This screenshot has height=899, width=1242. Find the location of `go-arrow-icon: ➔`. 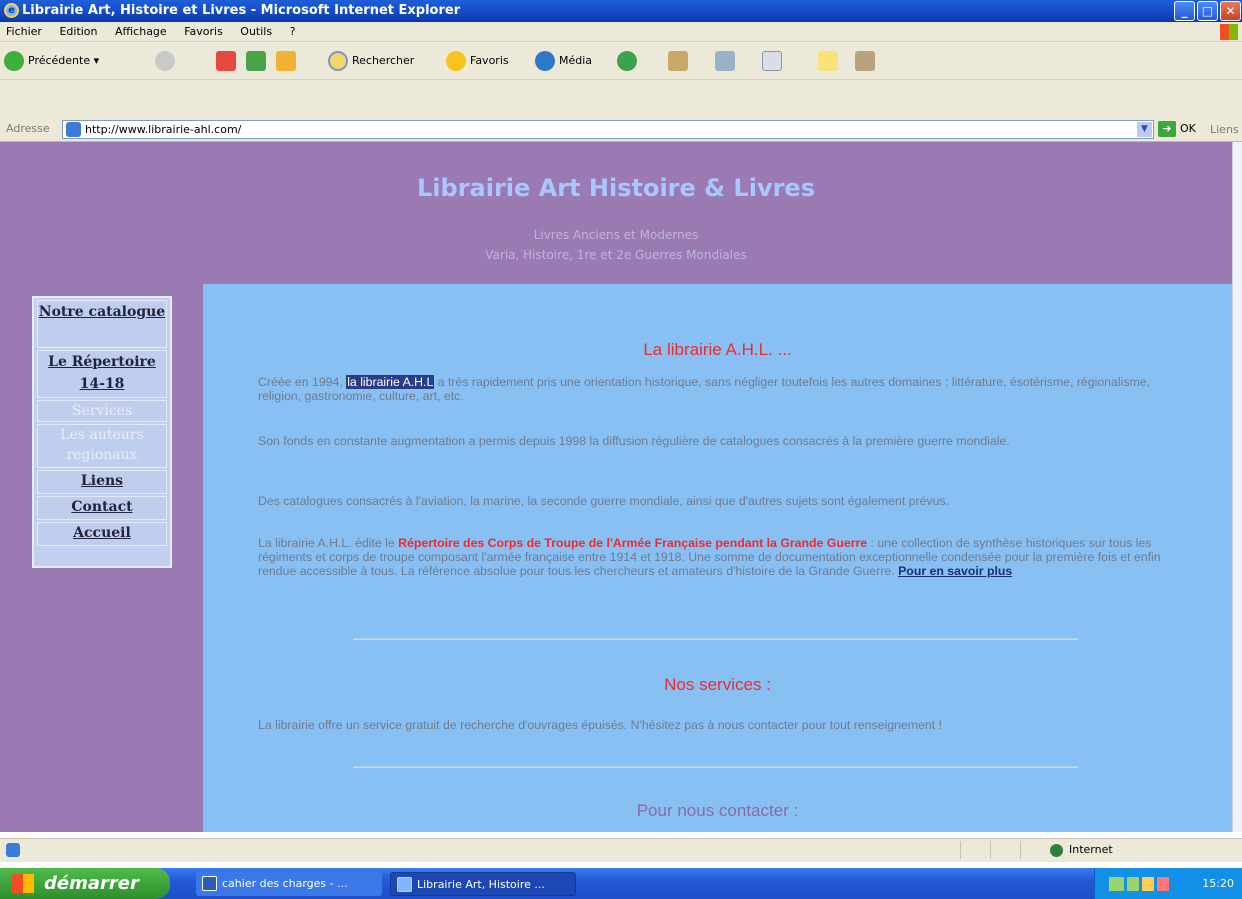

go-arrow-icon: ➔ is located at coordinates (1167, 129).